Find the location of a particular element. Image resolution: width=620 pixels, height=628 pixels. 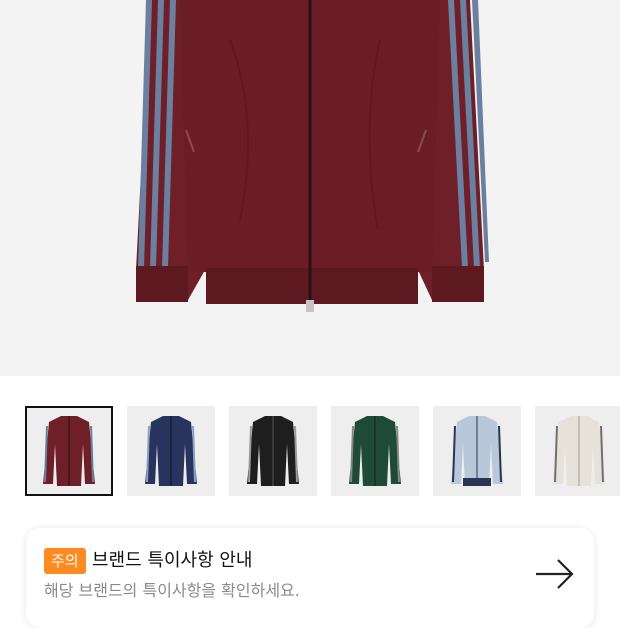

caution-badge: 주의 is located at coordinates (65, 561).